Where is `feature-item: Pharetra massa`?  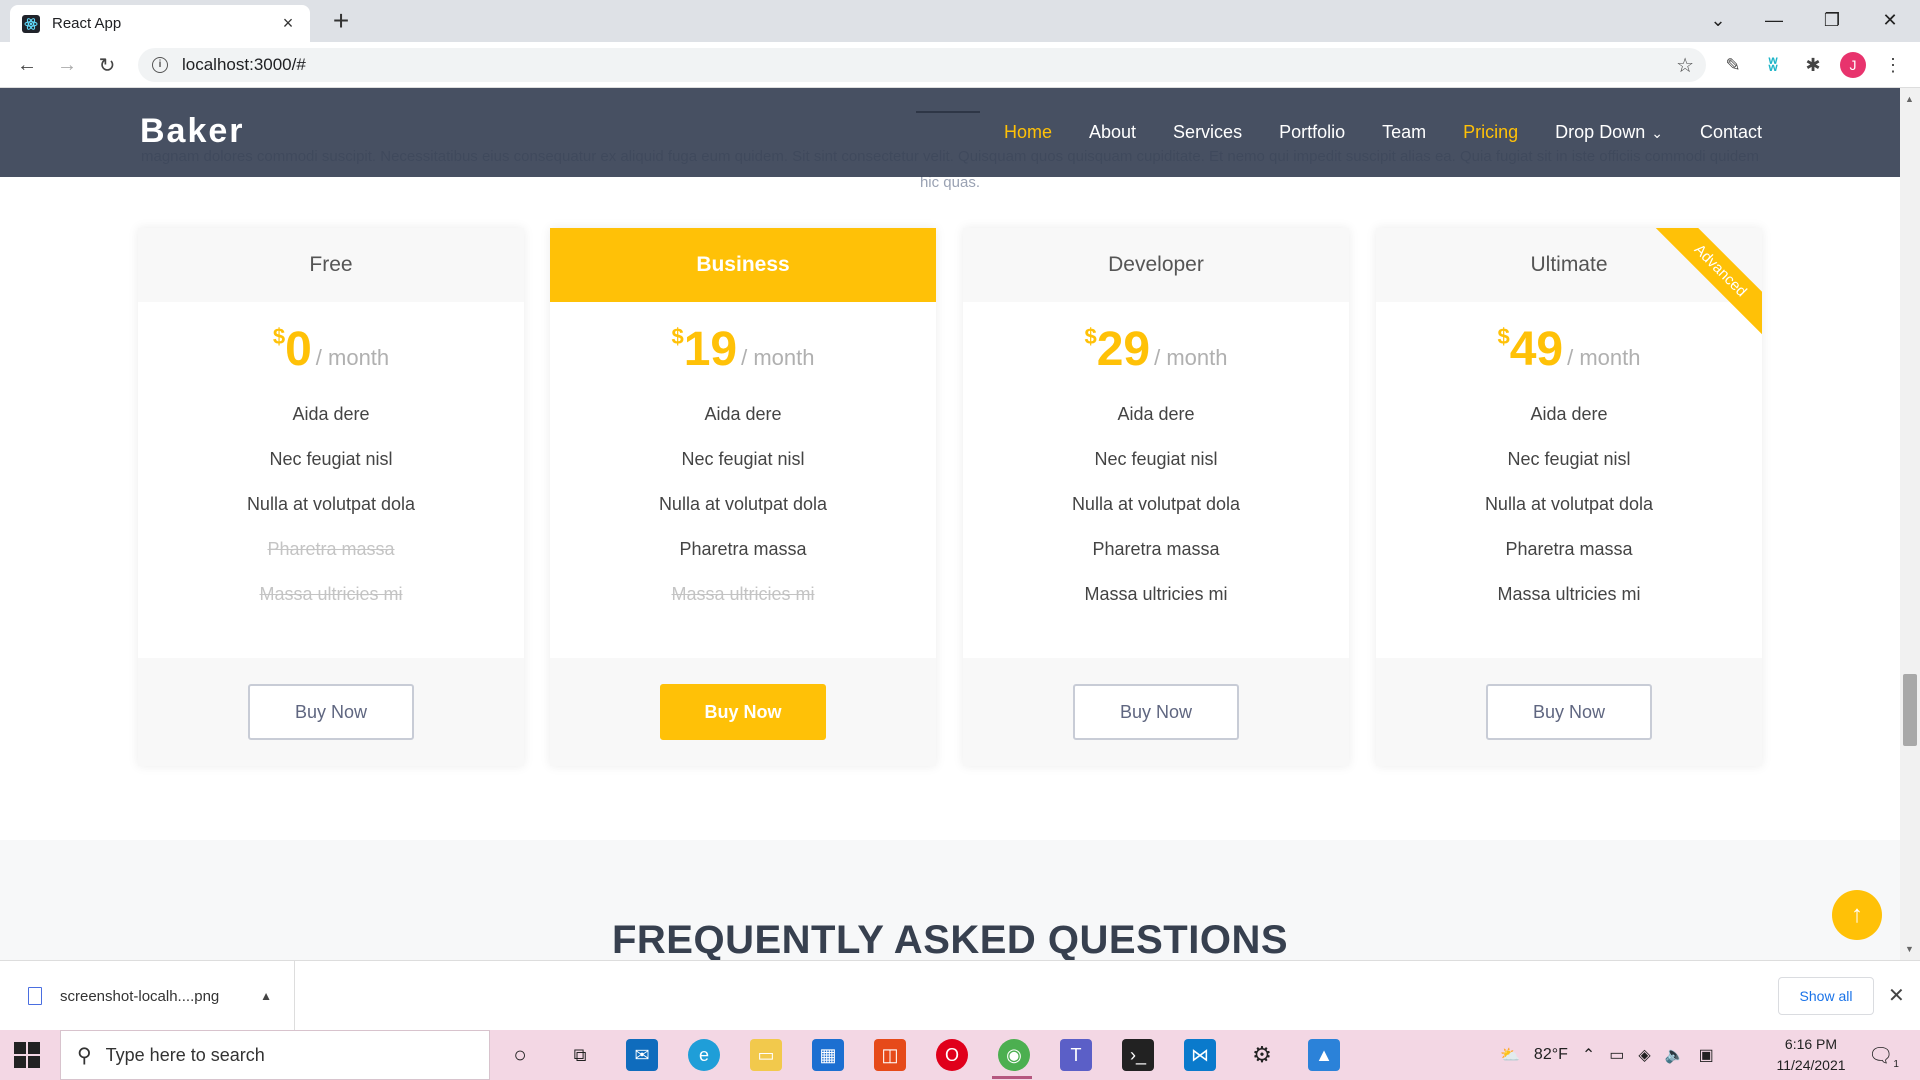
feature-item: Pharetra massa is located at coordinates (743, 549).